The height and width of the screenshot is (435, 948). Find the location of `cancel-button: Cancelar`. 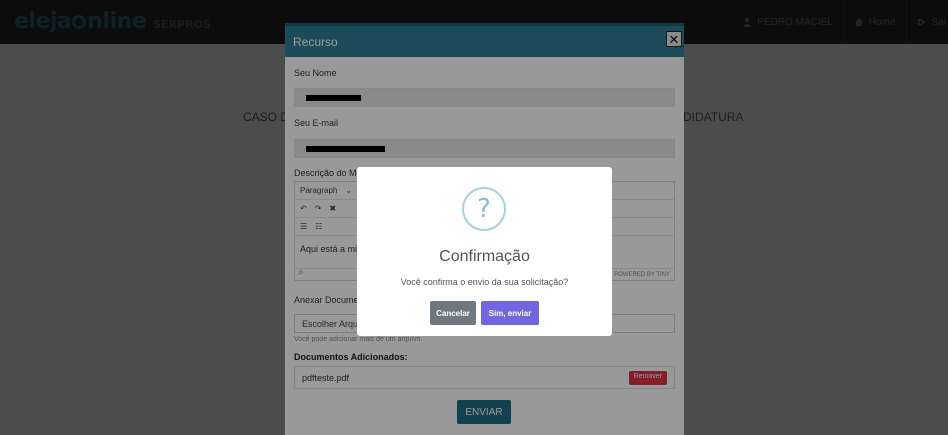

cancel-button: Cancelar is located at coordinates (453, 313).